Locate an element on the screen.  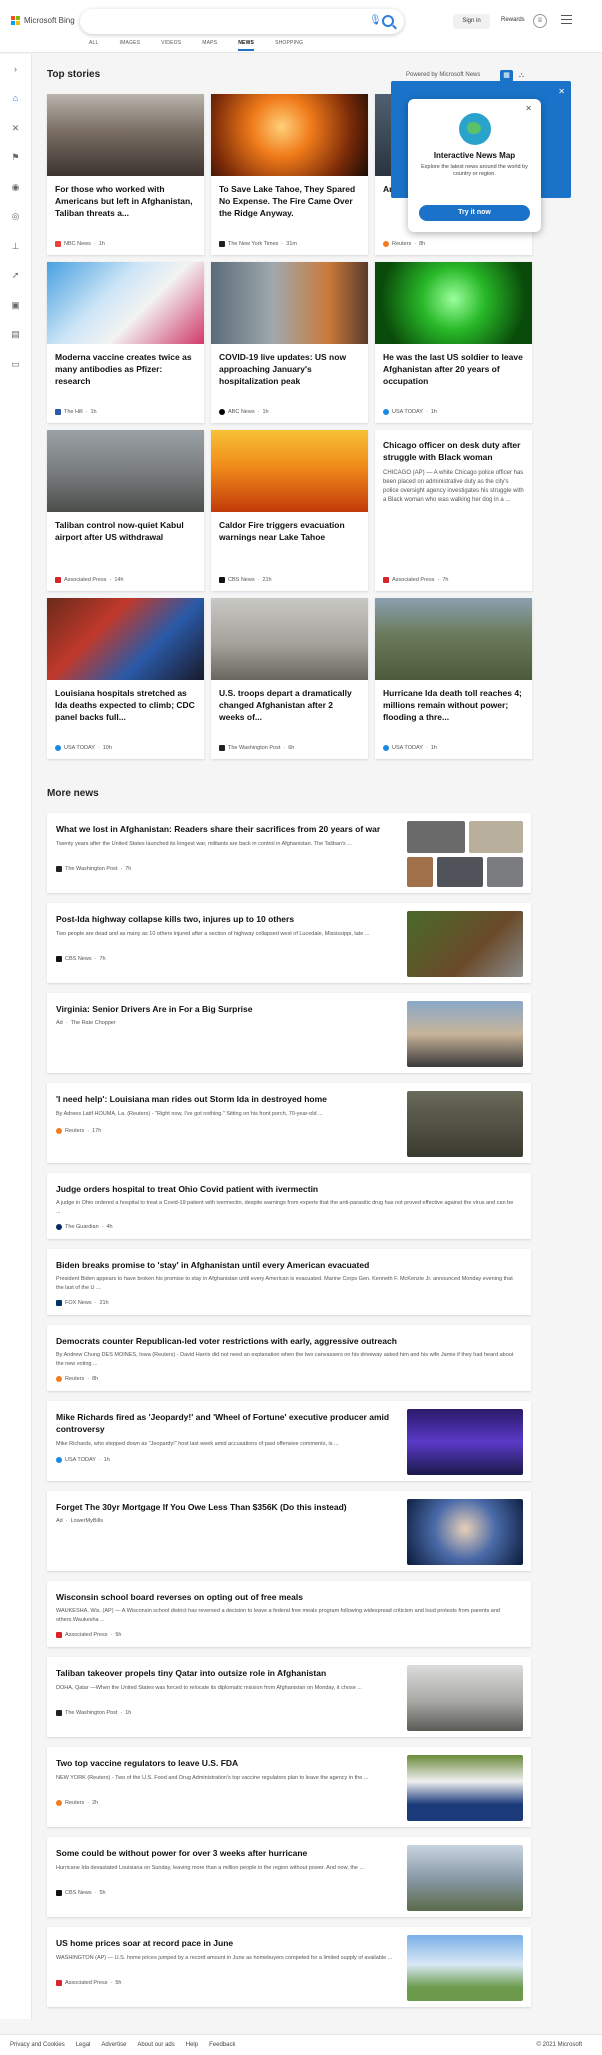
story-source: The Washington Post · 6h is located at coordinates (256, 748).